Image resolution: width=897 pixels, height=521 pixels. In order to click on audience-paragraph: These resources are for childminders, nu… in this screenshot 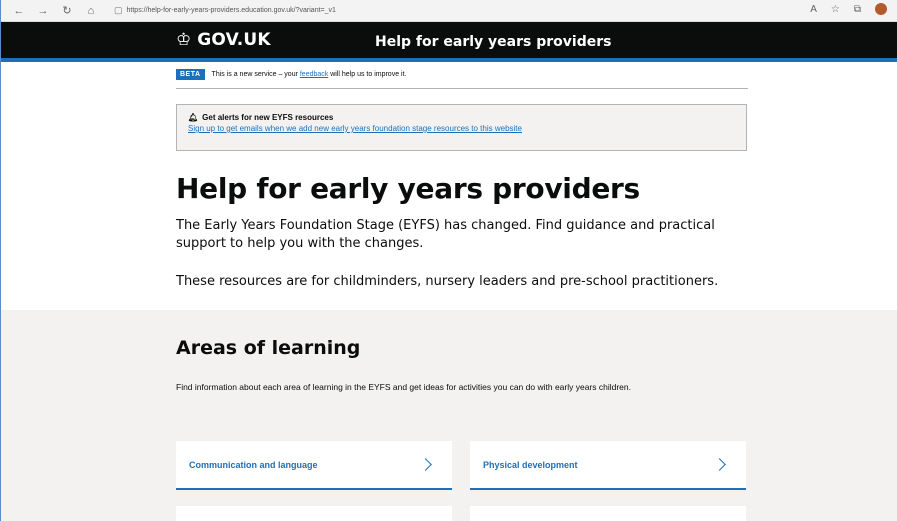, I will do `click(447, 281)`.